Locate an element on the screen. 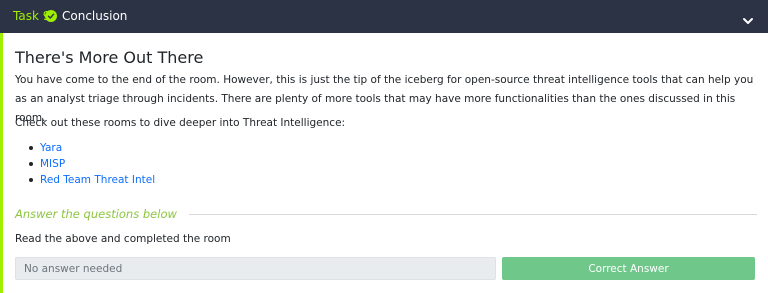 The height and width of the screenshot is (293, 768). section-title: There's More Out There is located at coordinates (109, 57).